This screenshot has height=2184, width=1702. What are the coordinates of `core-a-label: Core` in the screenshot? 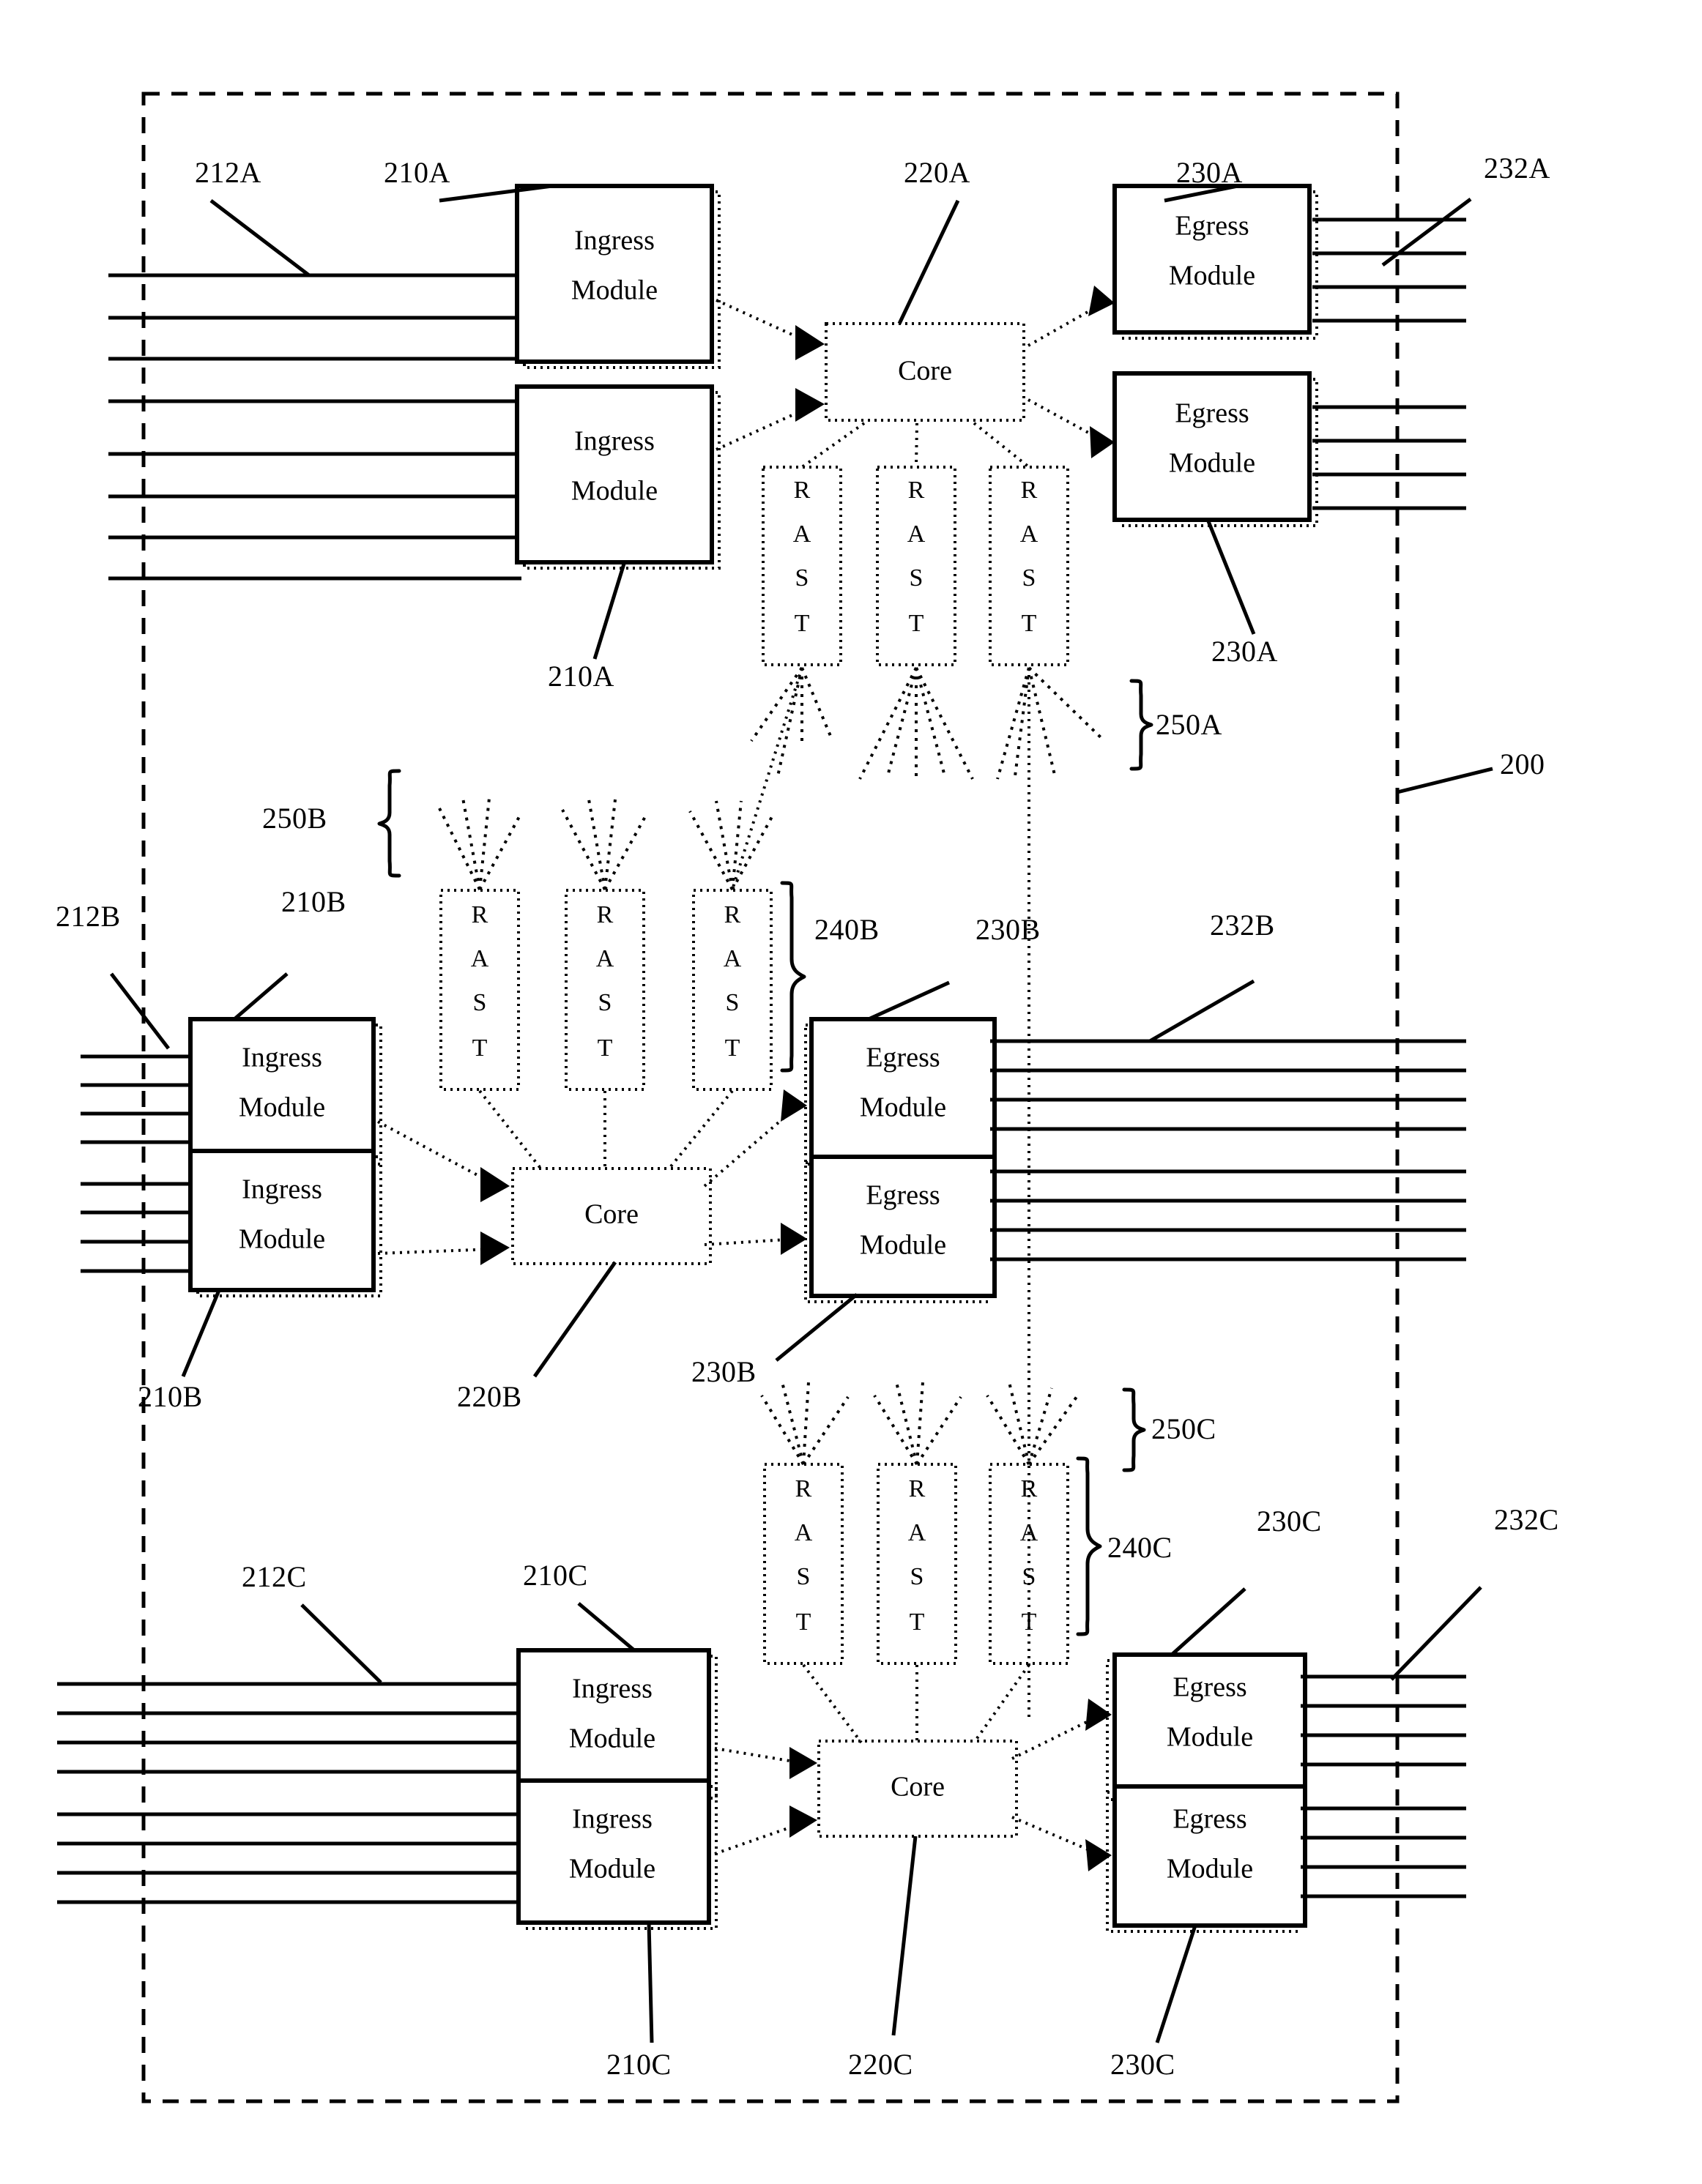 It's located at (925, 371).